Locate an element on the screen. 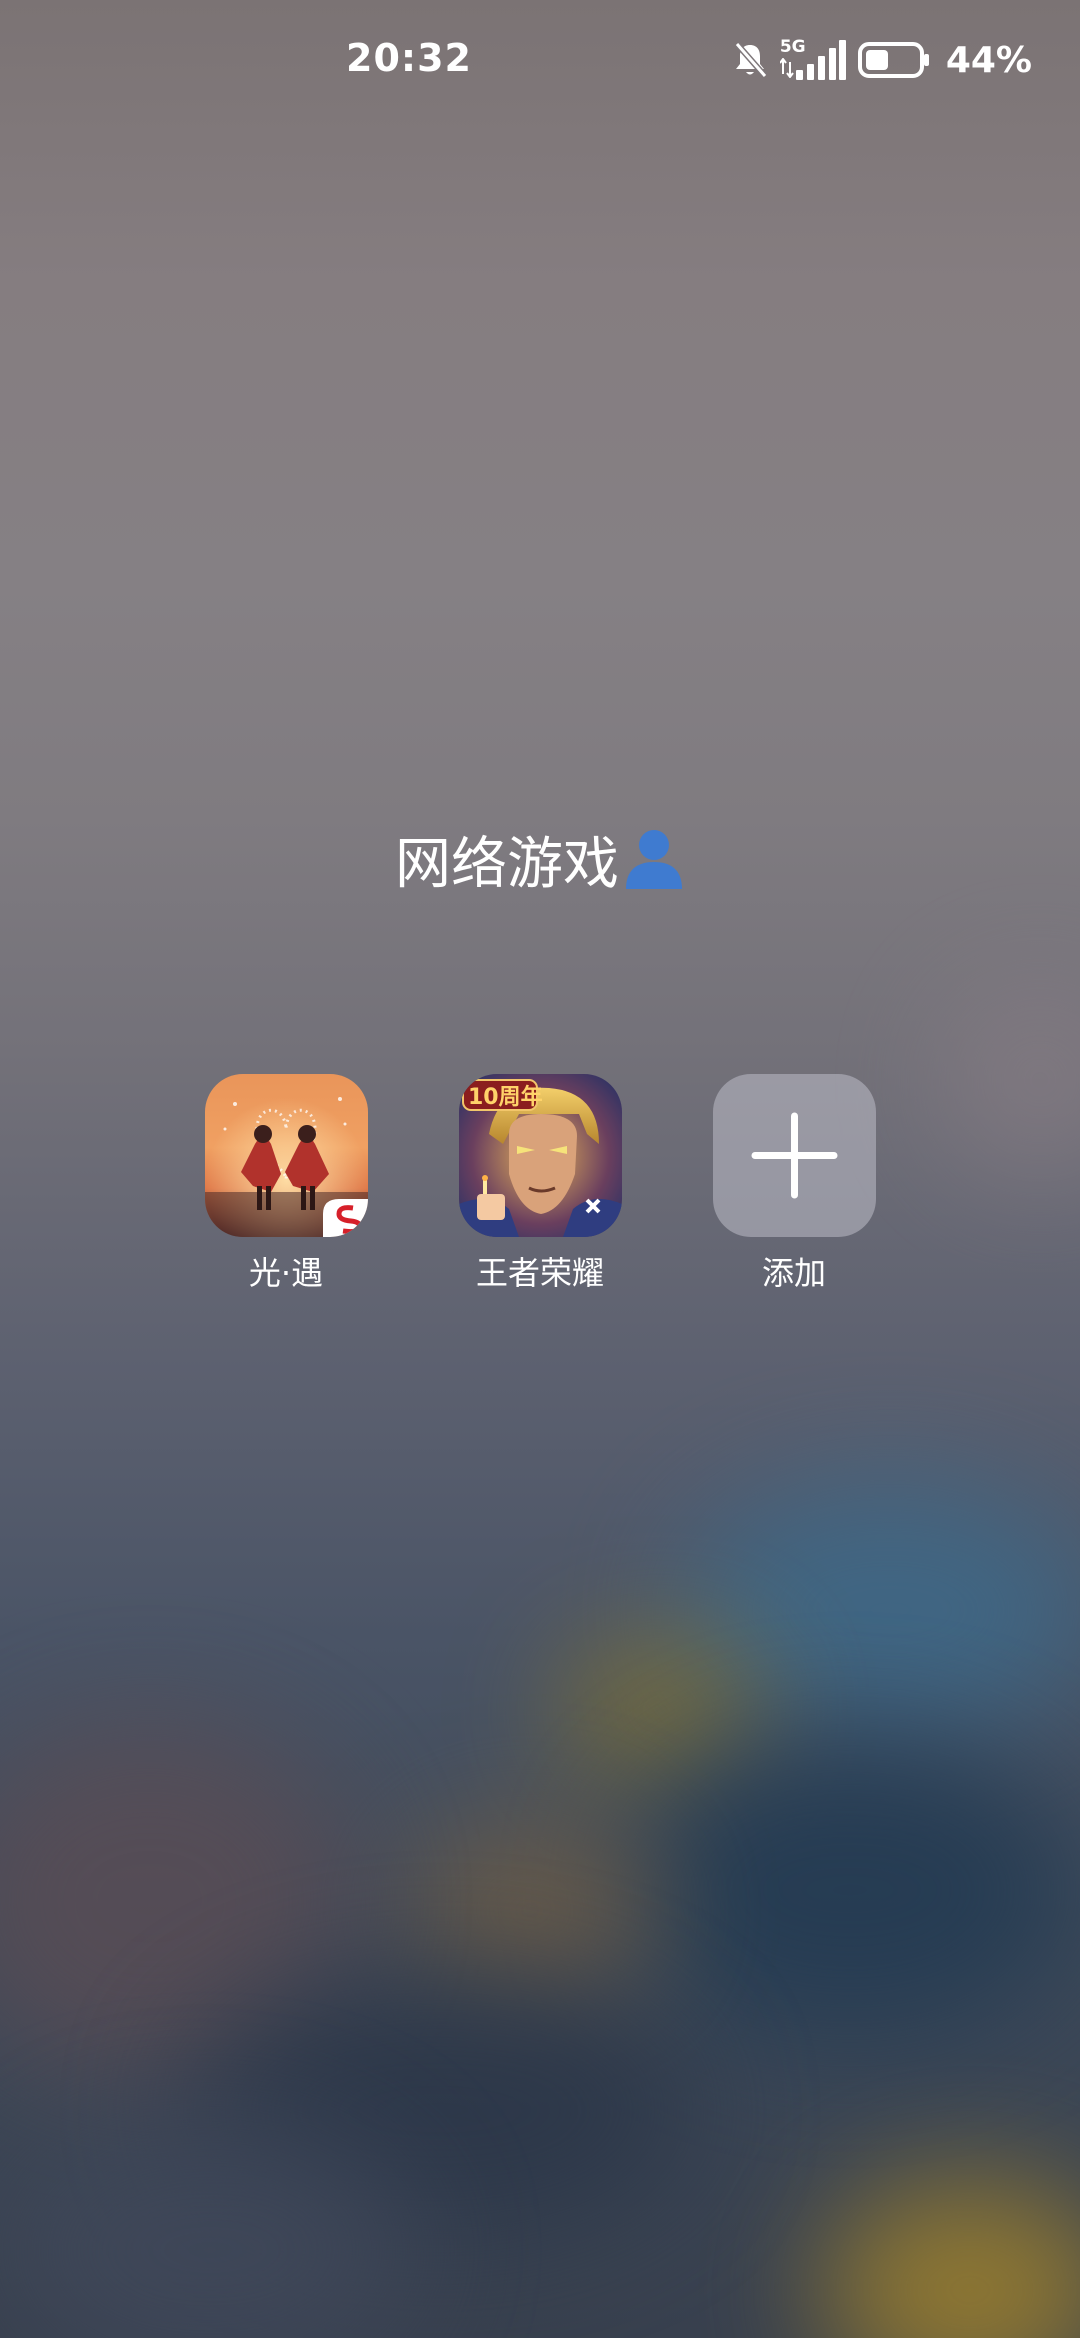  add-icon is located at coordinates (794, 1155).